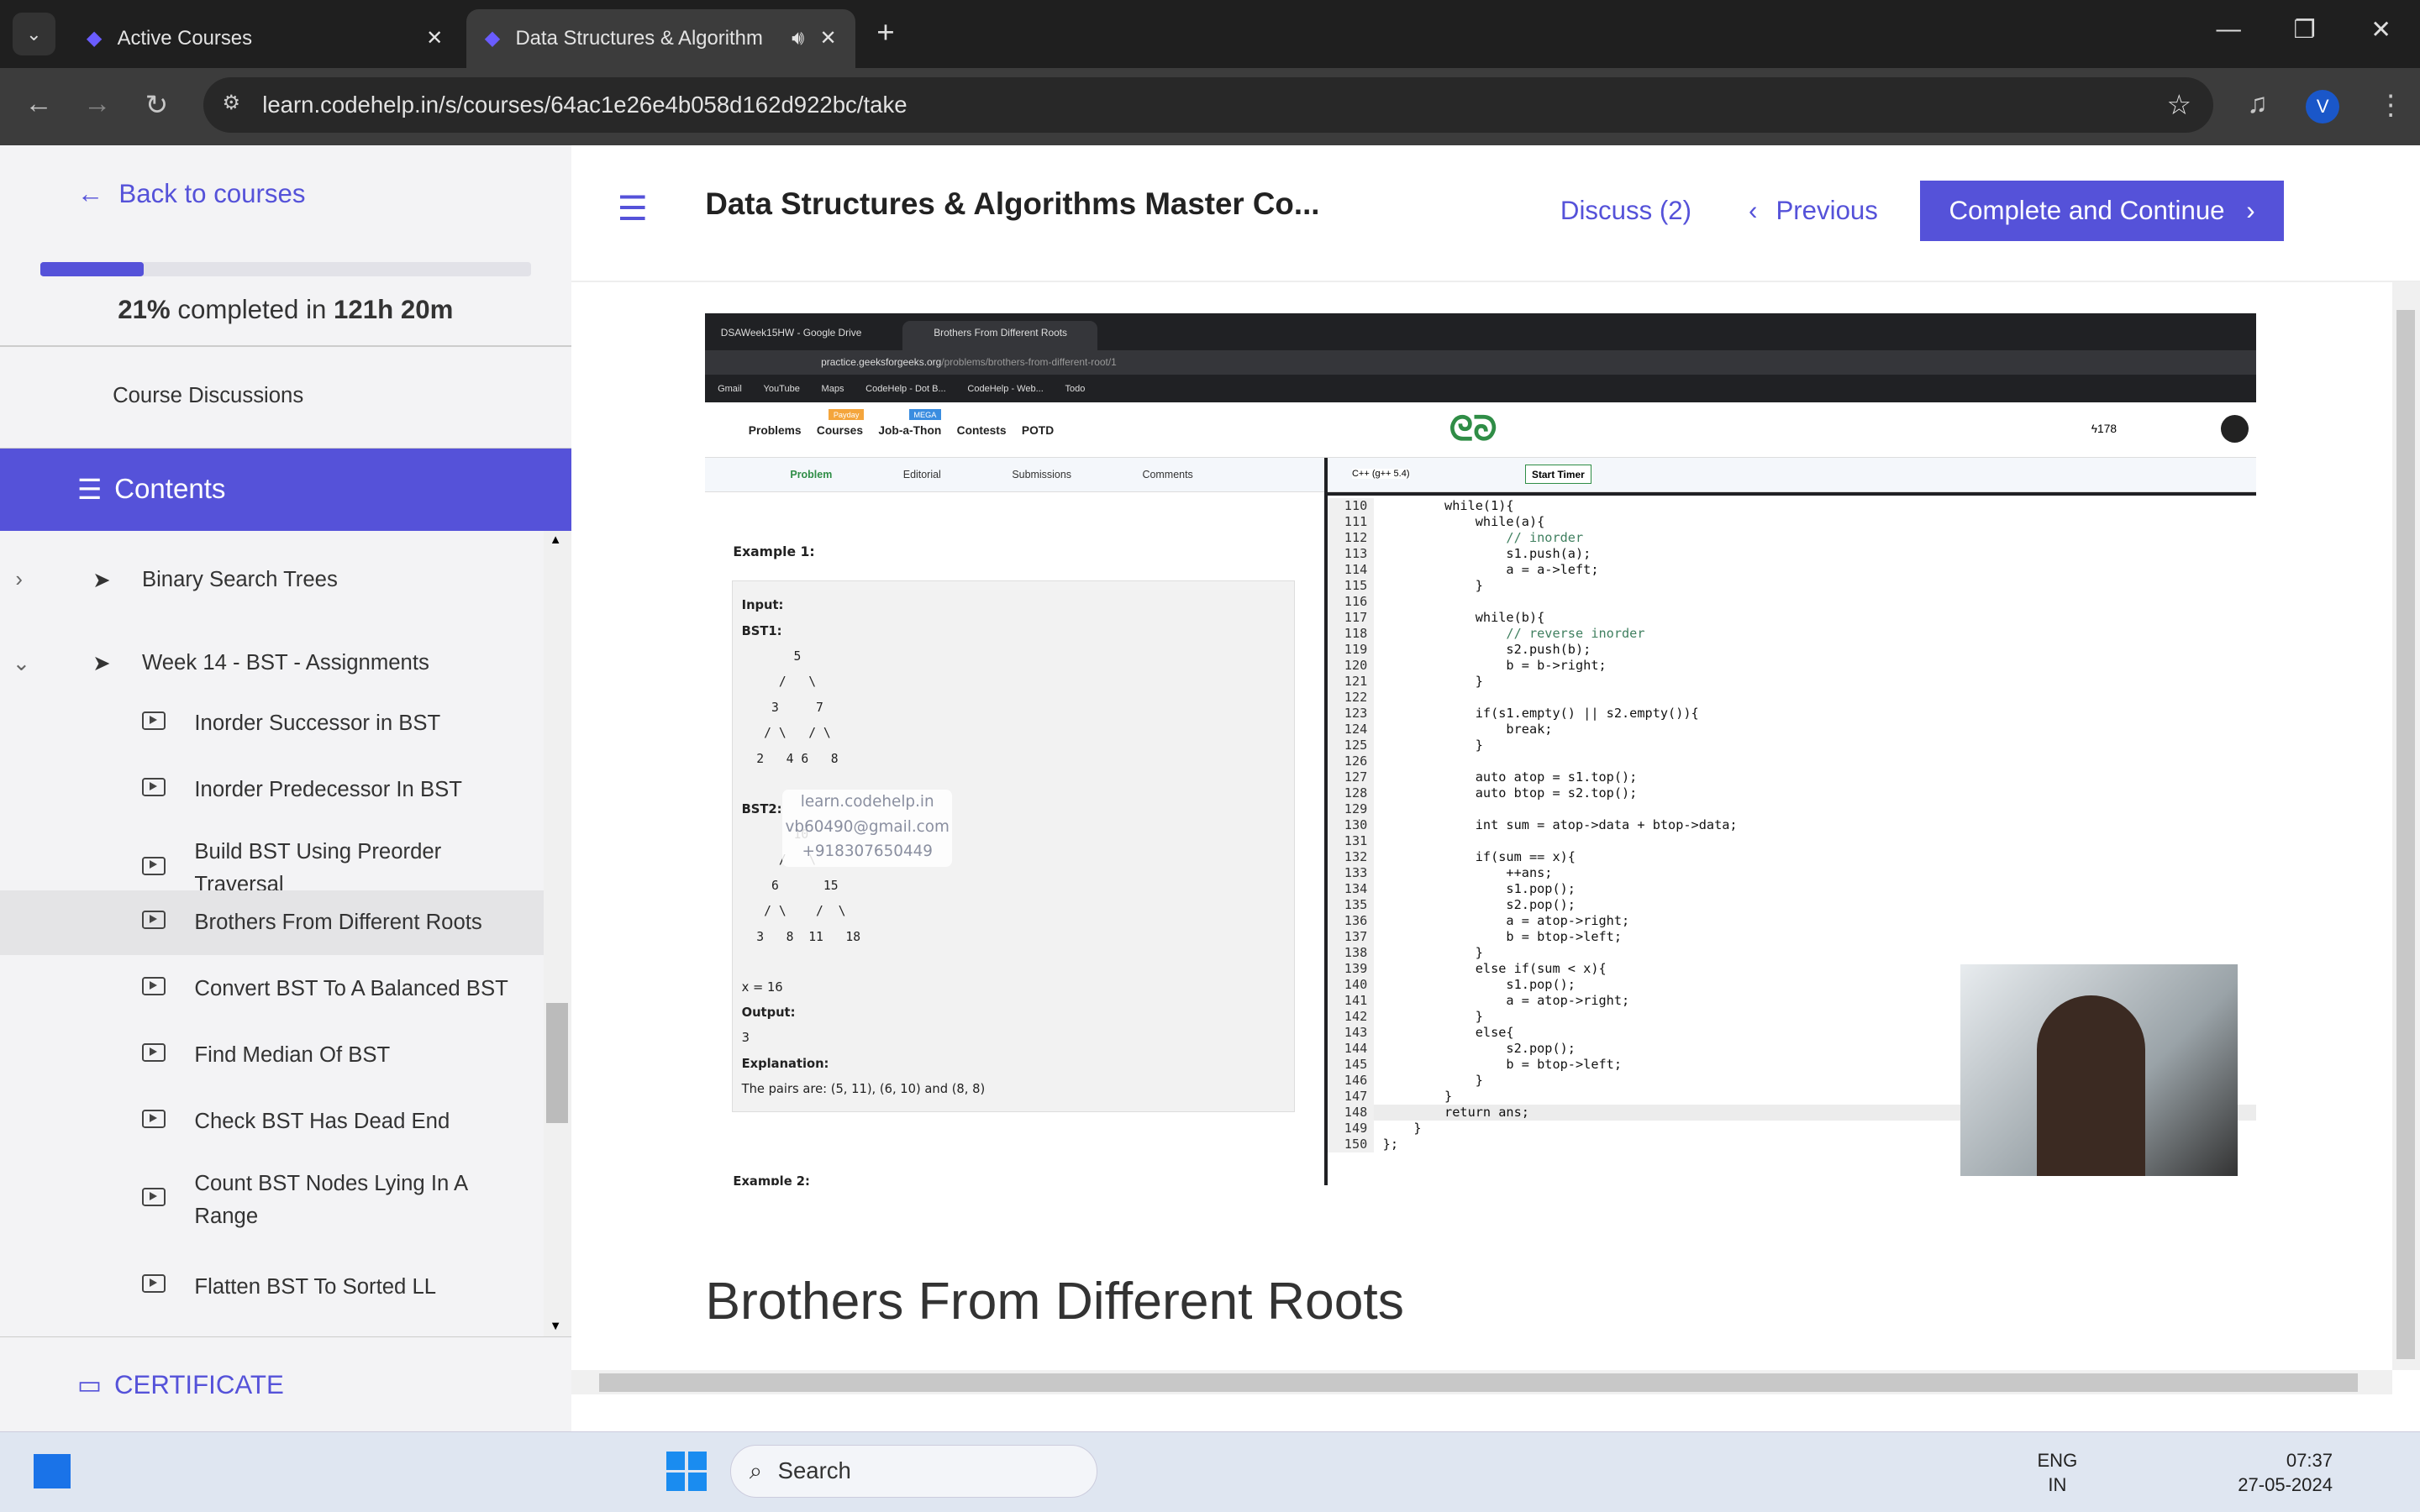  Describe the element at coordinates (1350, 969) in the screenshot. I see `line-number: 139` at that location.